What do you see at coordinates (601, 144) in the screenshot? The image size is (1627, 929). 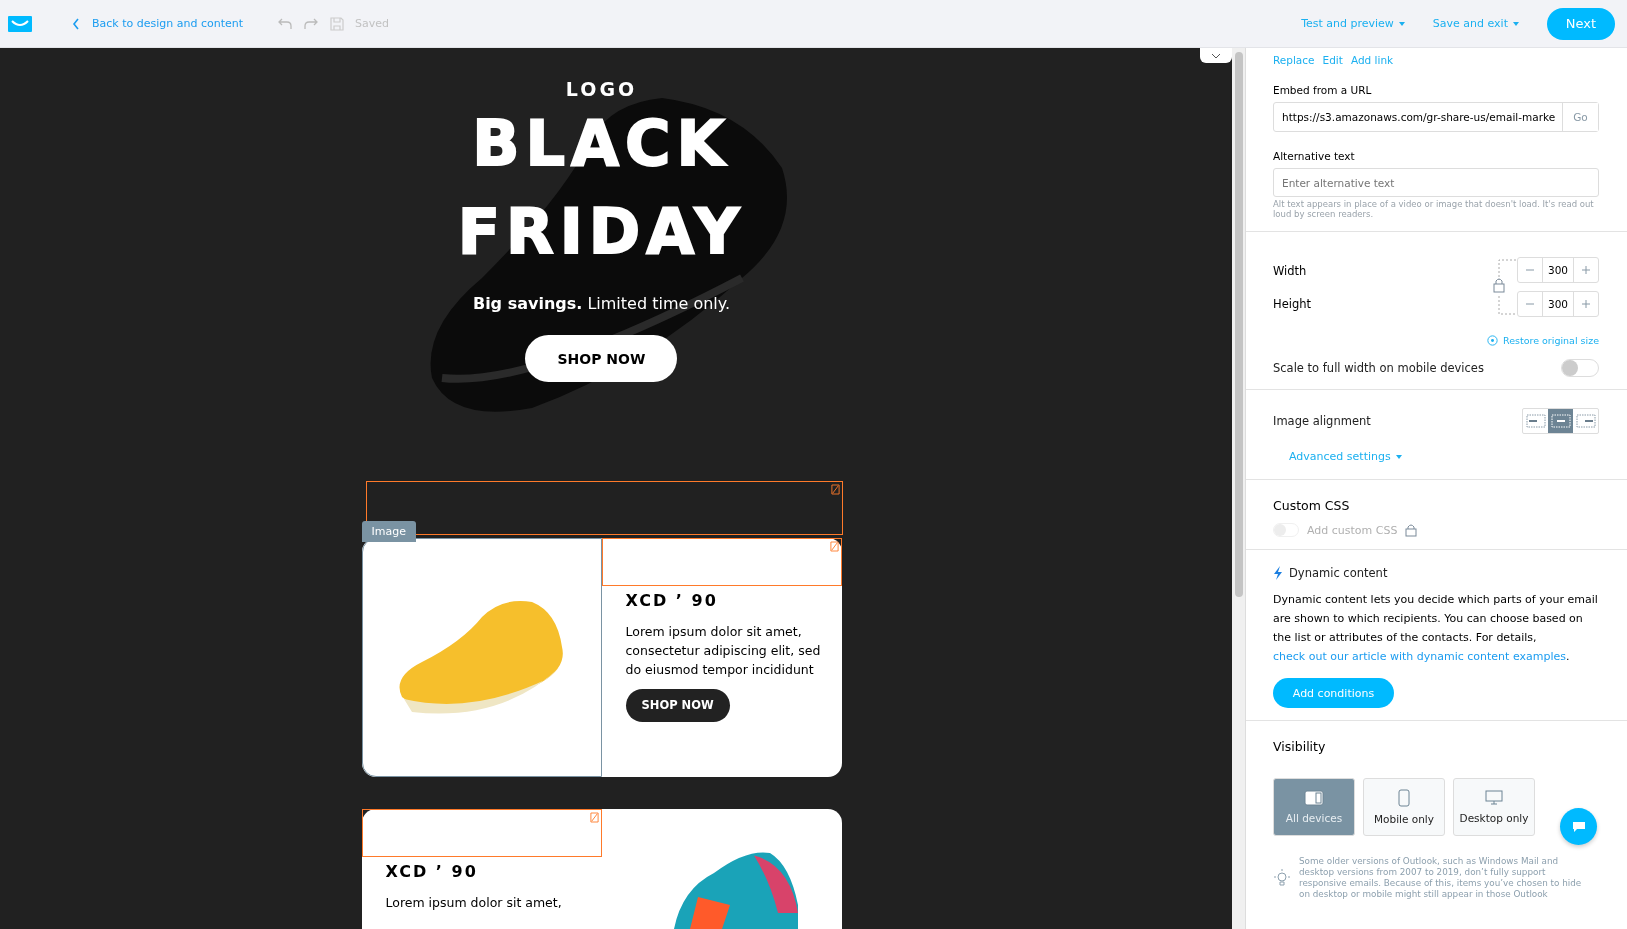 I see `headline: BLACK` at bounding box center [601, 144].